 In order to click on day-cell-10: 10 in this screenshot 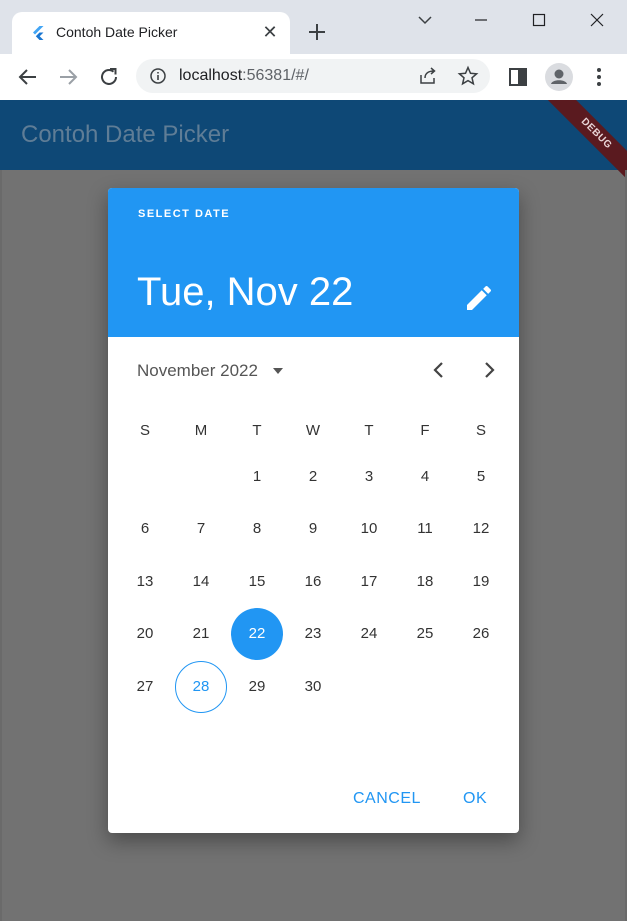, I will do `click(369, 529)`.